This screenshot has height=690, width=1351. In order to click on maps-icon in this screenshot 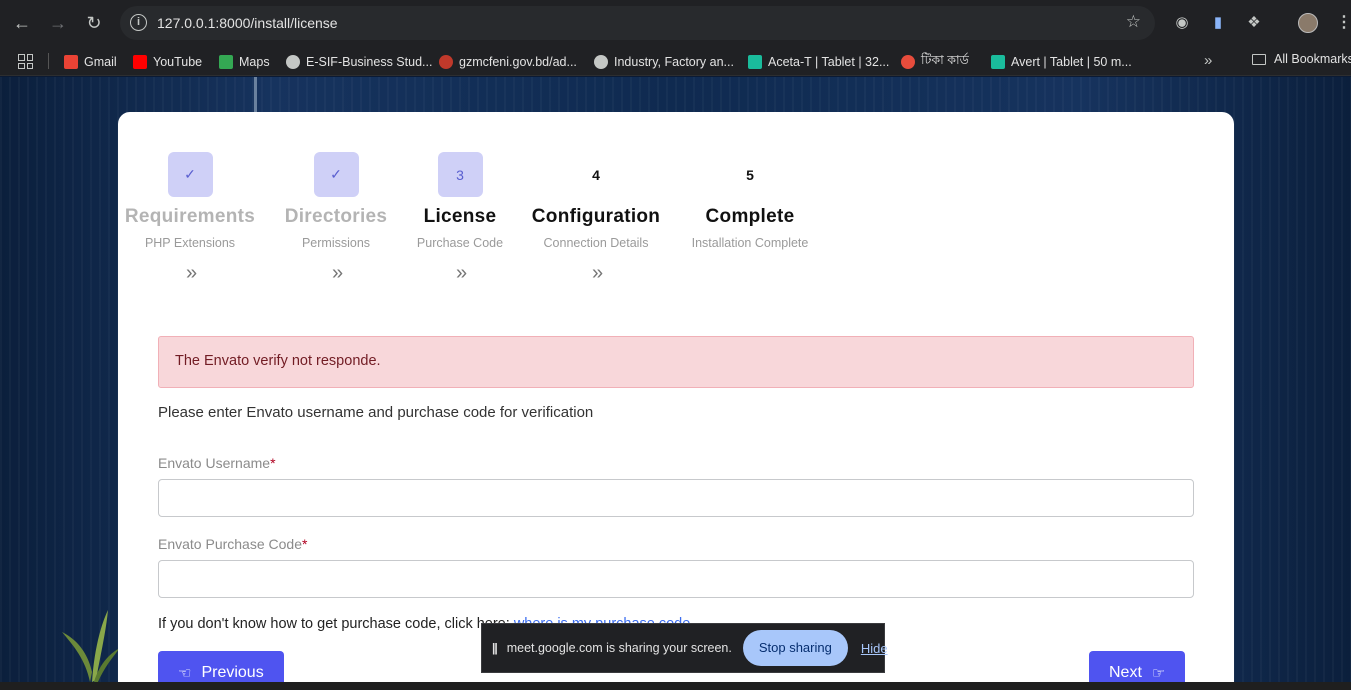, I will do `click(226, 62)`.